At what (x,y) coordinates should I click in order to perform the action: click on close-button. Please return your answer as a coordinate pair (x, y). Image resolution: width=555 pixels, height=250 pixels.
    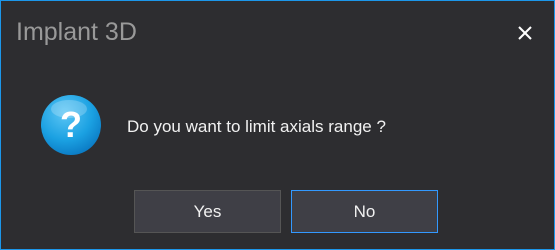
    Looking at the image, I should click on (525, 33).